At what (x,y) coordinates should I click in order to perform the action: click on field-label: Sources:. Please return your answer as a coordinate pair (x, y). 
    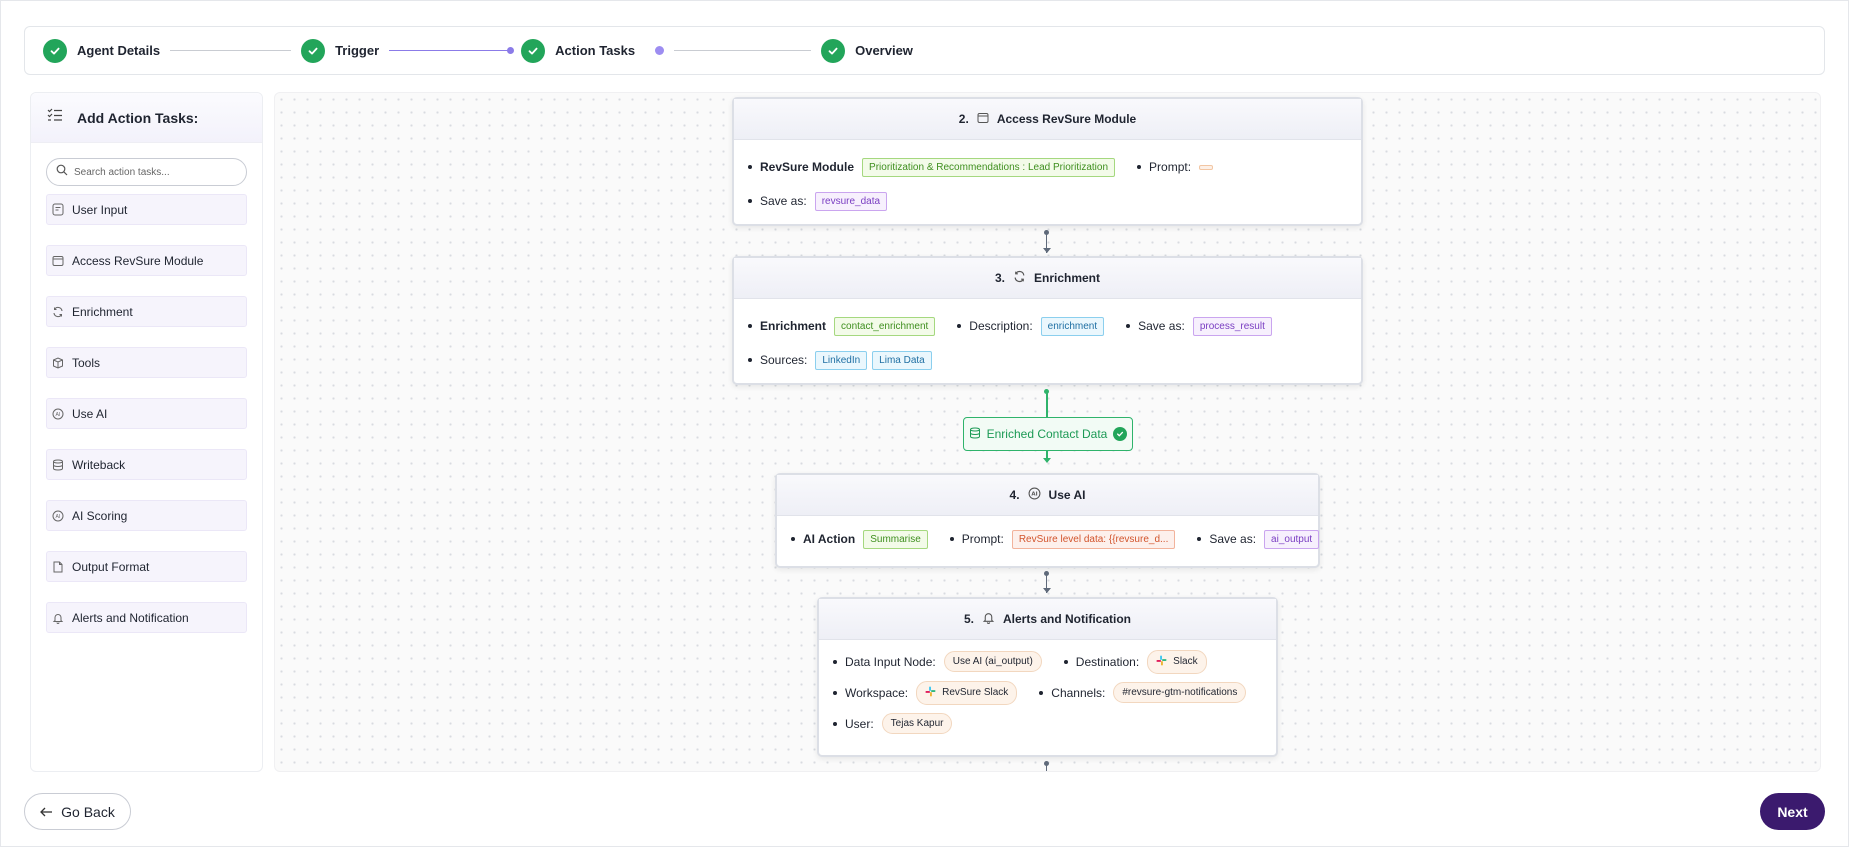
    Looking at the image, I should click on (784, 360).